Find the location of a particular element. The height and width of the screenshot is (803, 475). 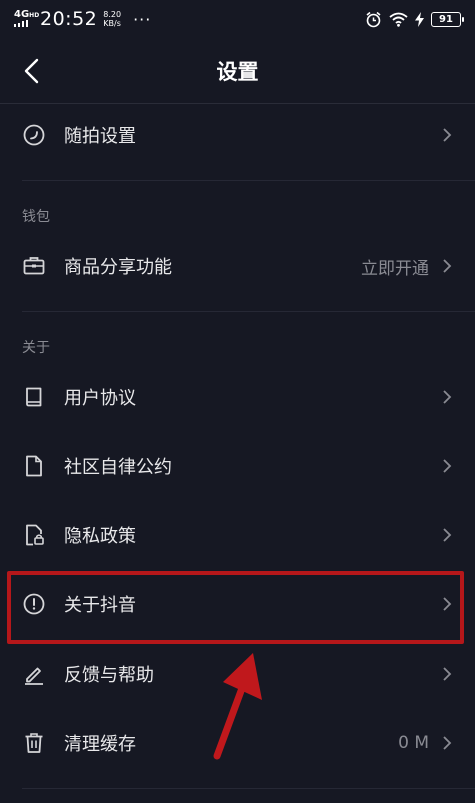

product-share-value: 立即开通 is located at coordinates (395, 268).